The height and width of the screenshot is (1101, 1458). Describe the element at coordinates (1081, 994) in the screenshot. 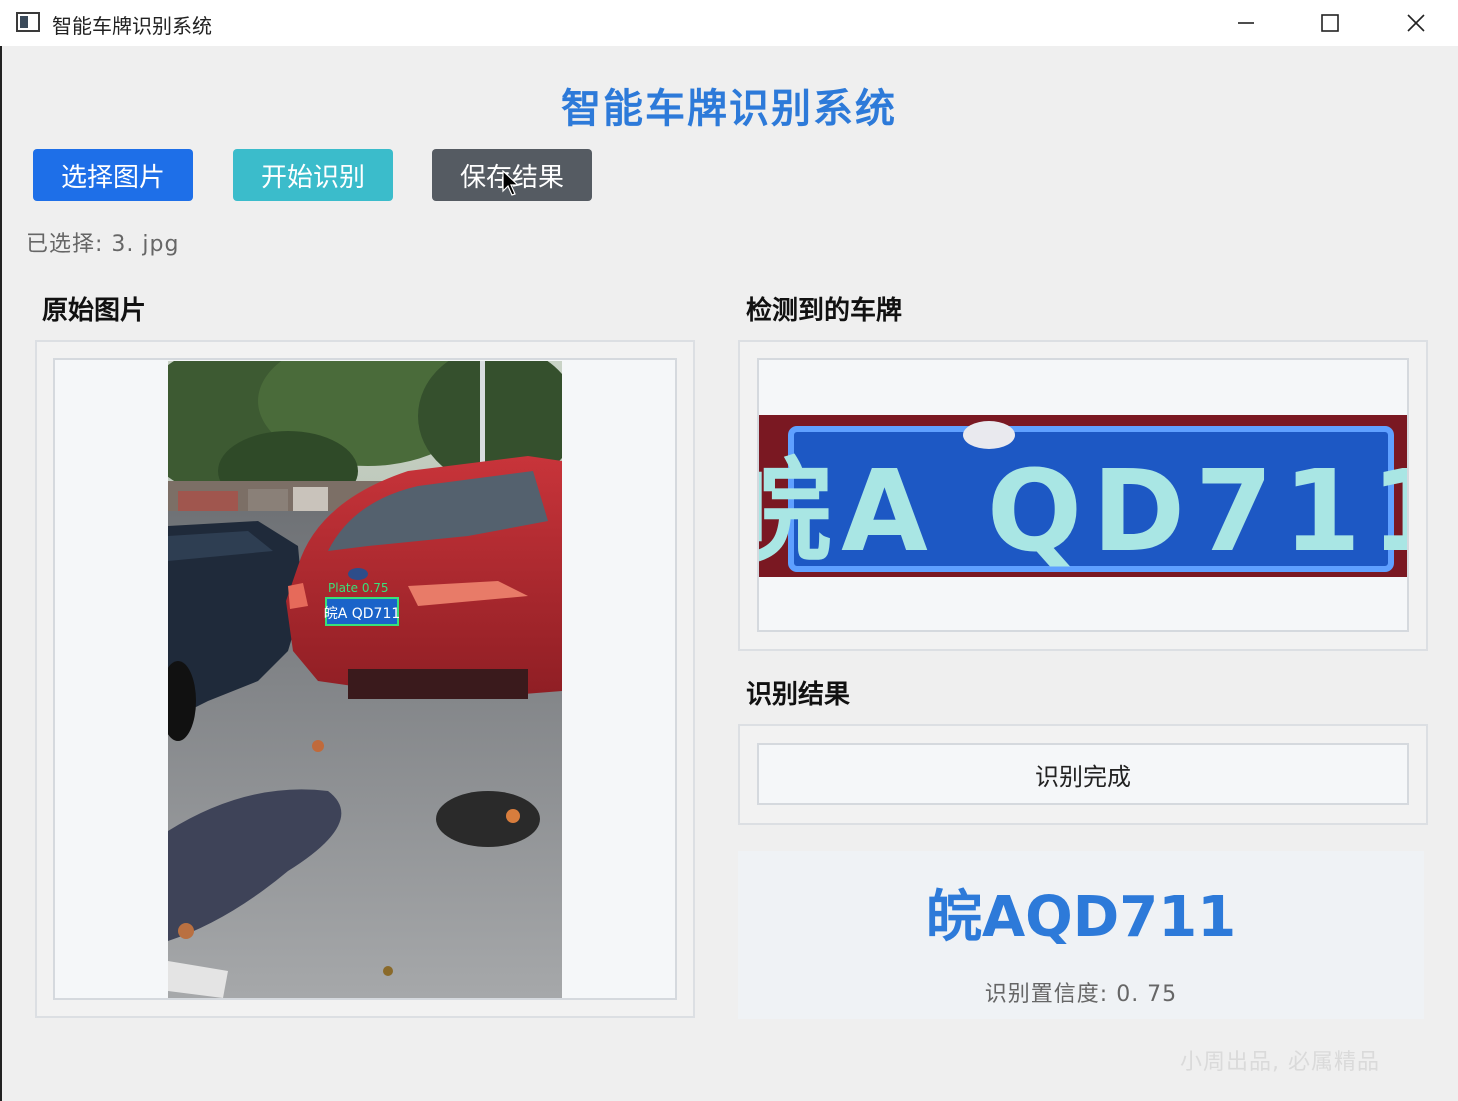

I see `confidence-label: 识别置信度: 0. 75` at that location.